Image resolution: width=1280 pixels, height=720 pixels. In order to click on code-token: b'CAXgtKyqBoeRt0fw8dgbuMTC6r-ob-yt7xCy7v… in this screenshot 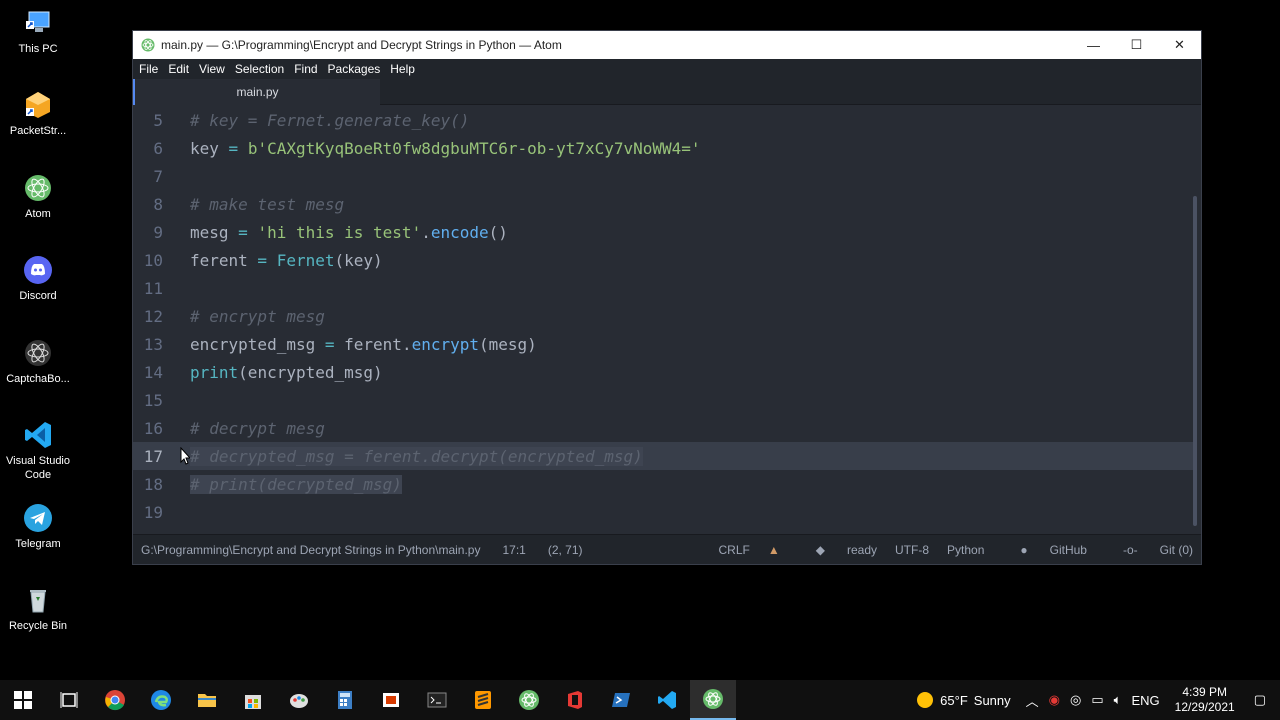, I will do `click(474, 148)`.